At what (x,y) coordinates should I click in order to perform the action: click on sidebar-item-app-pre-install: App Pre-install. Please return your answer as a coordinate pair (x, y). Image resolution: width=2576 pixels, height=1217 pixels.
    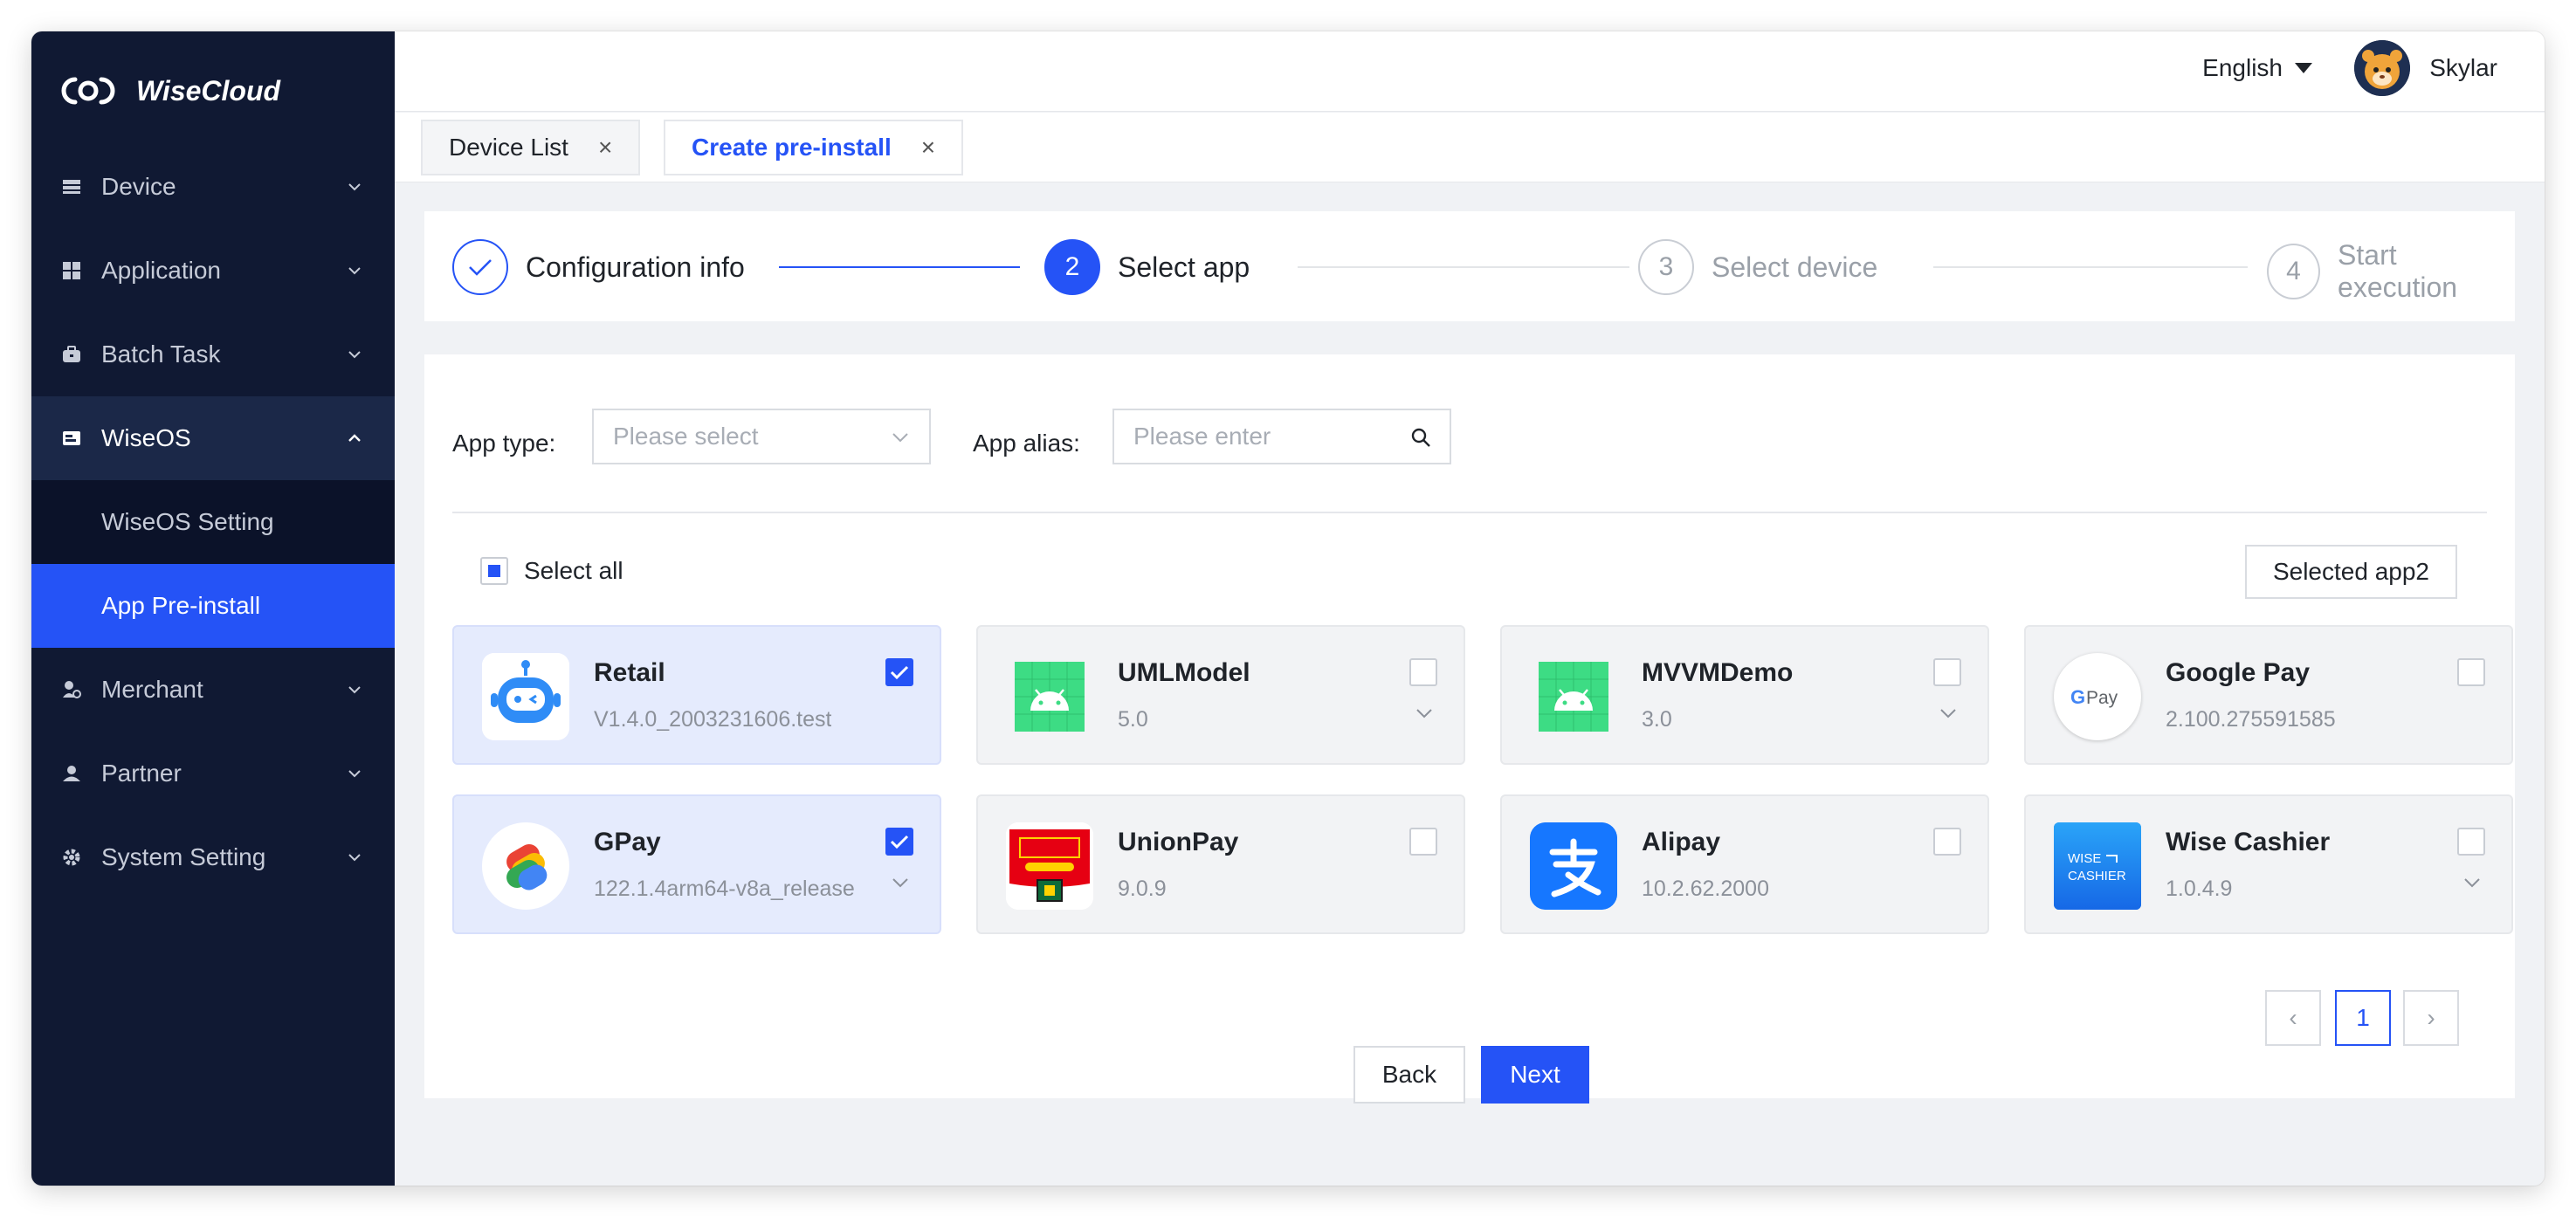
    Looking at the image, I should click on (213, 606).